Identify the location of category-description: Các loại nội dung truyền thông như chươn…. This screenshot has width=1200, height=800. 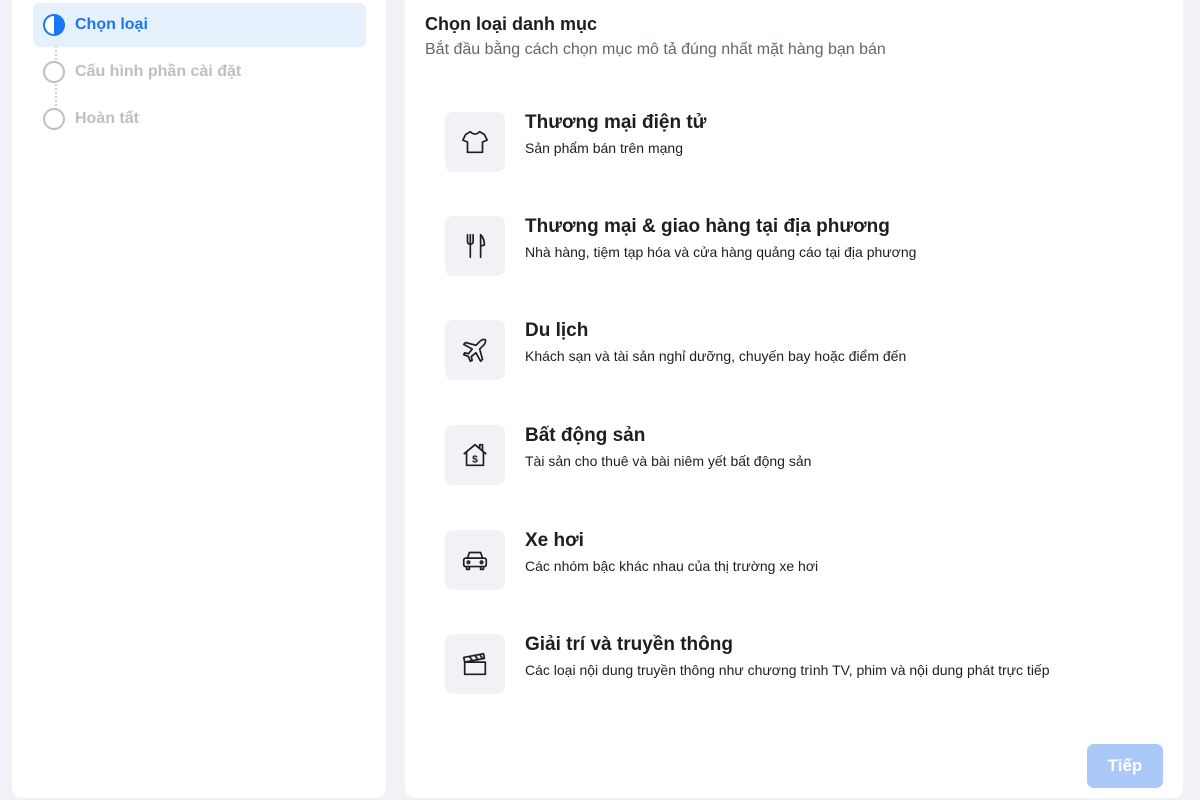
(787, 670).